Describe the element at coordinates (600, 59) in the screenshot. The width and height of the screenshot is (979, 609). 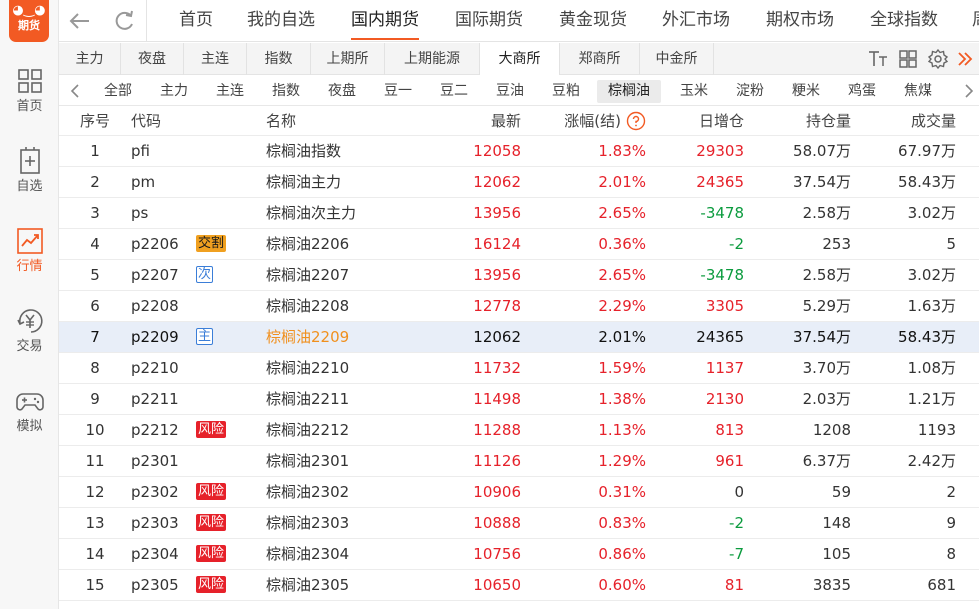
I see `exchange-tab-czce: 郑商所` at that location.